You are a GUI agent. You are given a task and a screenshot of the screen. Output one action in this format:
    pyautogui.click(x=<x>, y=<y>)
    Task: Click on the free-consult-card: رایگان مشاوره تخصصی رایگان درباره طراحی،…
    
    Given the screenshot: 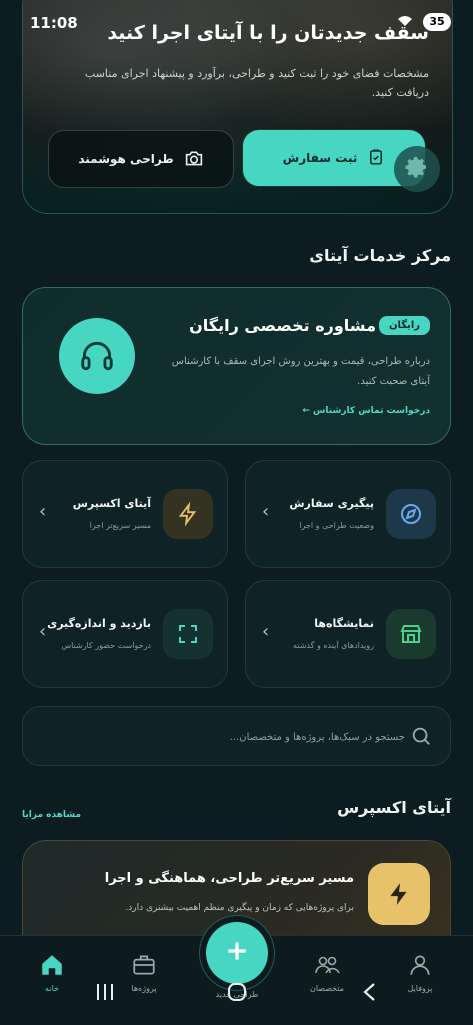 What is the action you would take?
    pyautogui.click(x=236, y=366)
    